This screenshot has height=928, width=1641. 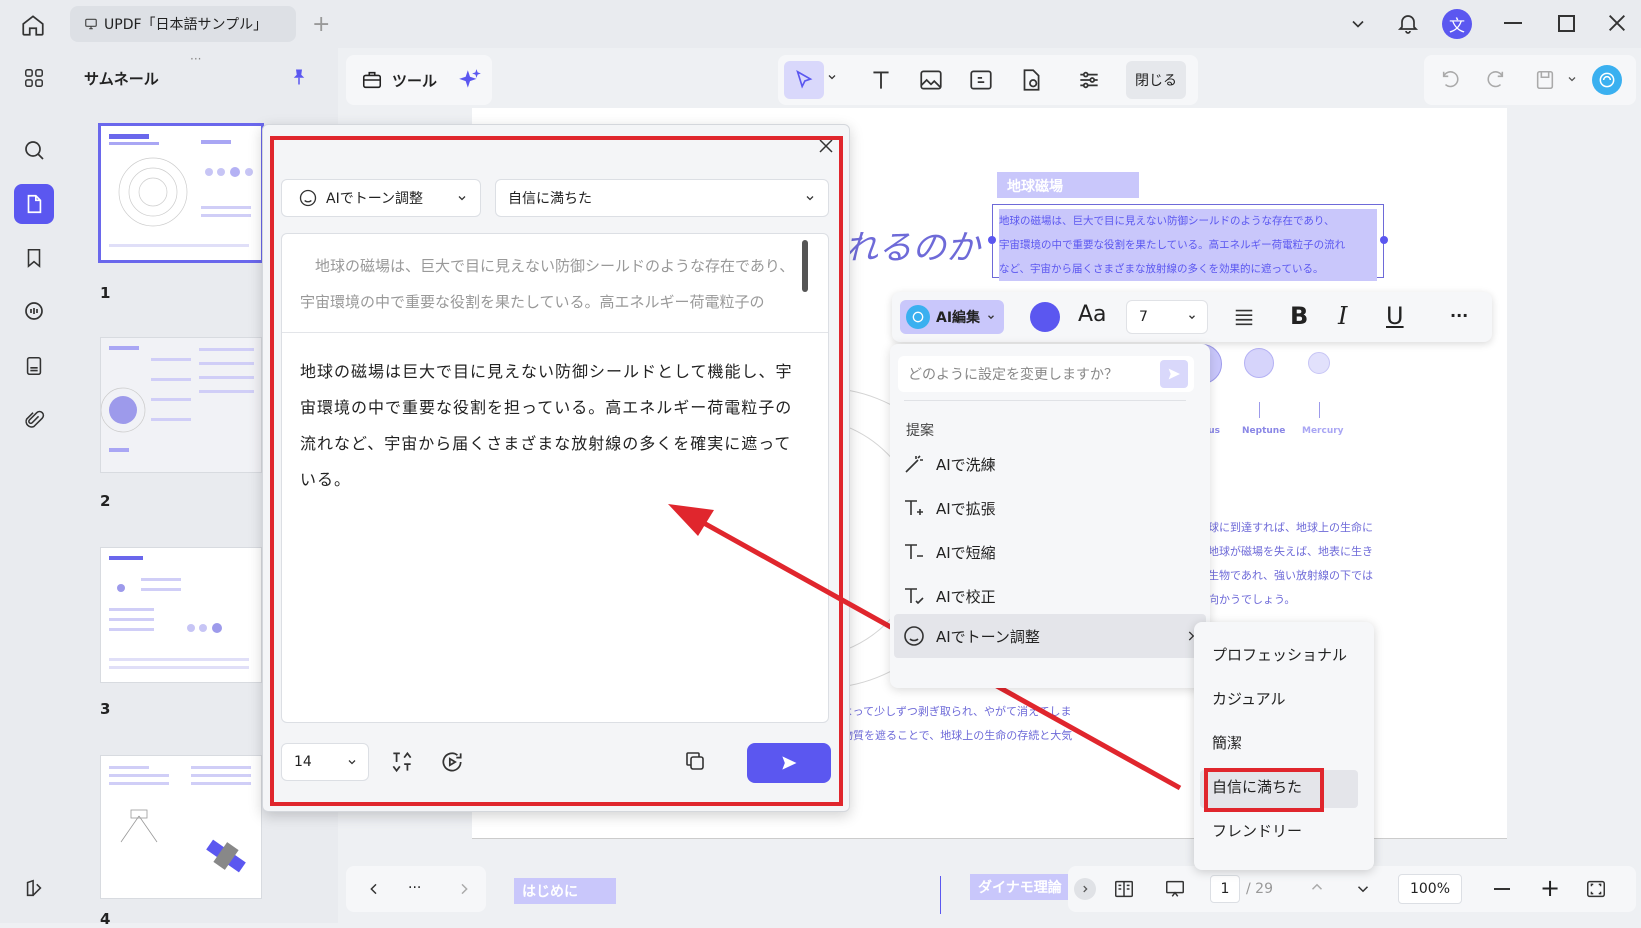 I want to click on close-window-button, so click(x=1617, y=23).